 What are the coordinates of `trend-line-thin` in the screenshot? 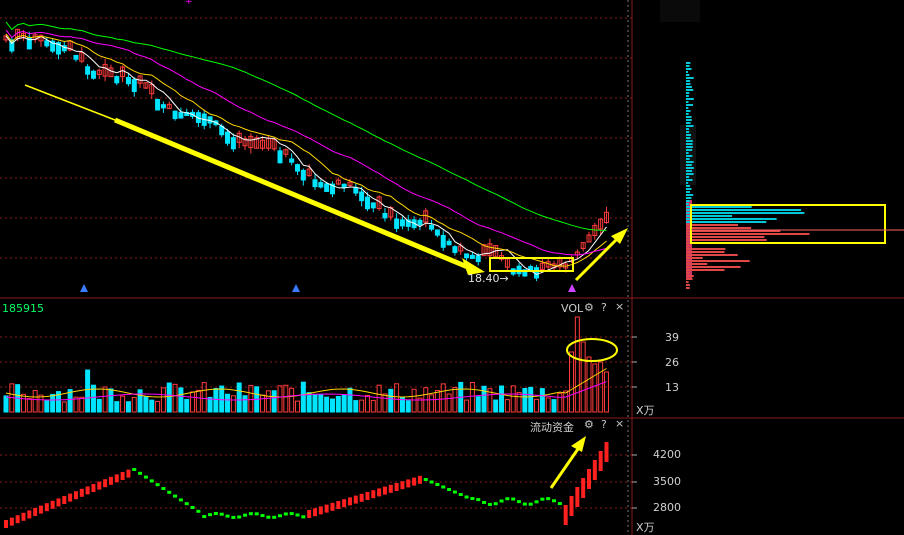 It's located at (70, 102).